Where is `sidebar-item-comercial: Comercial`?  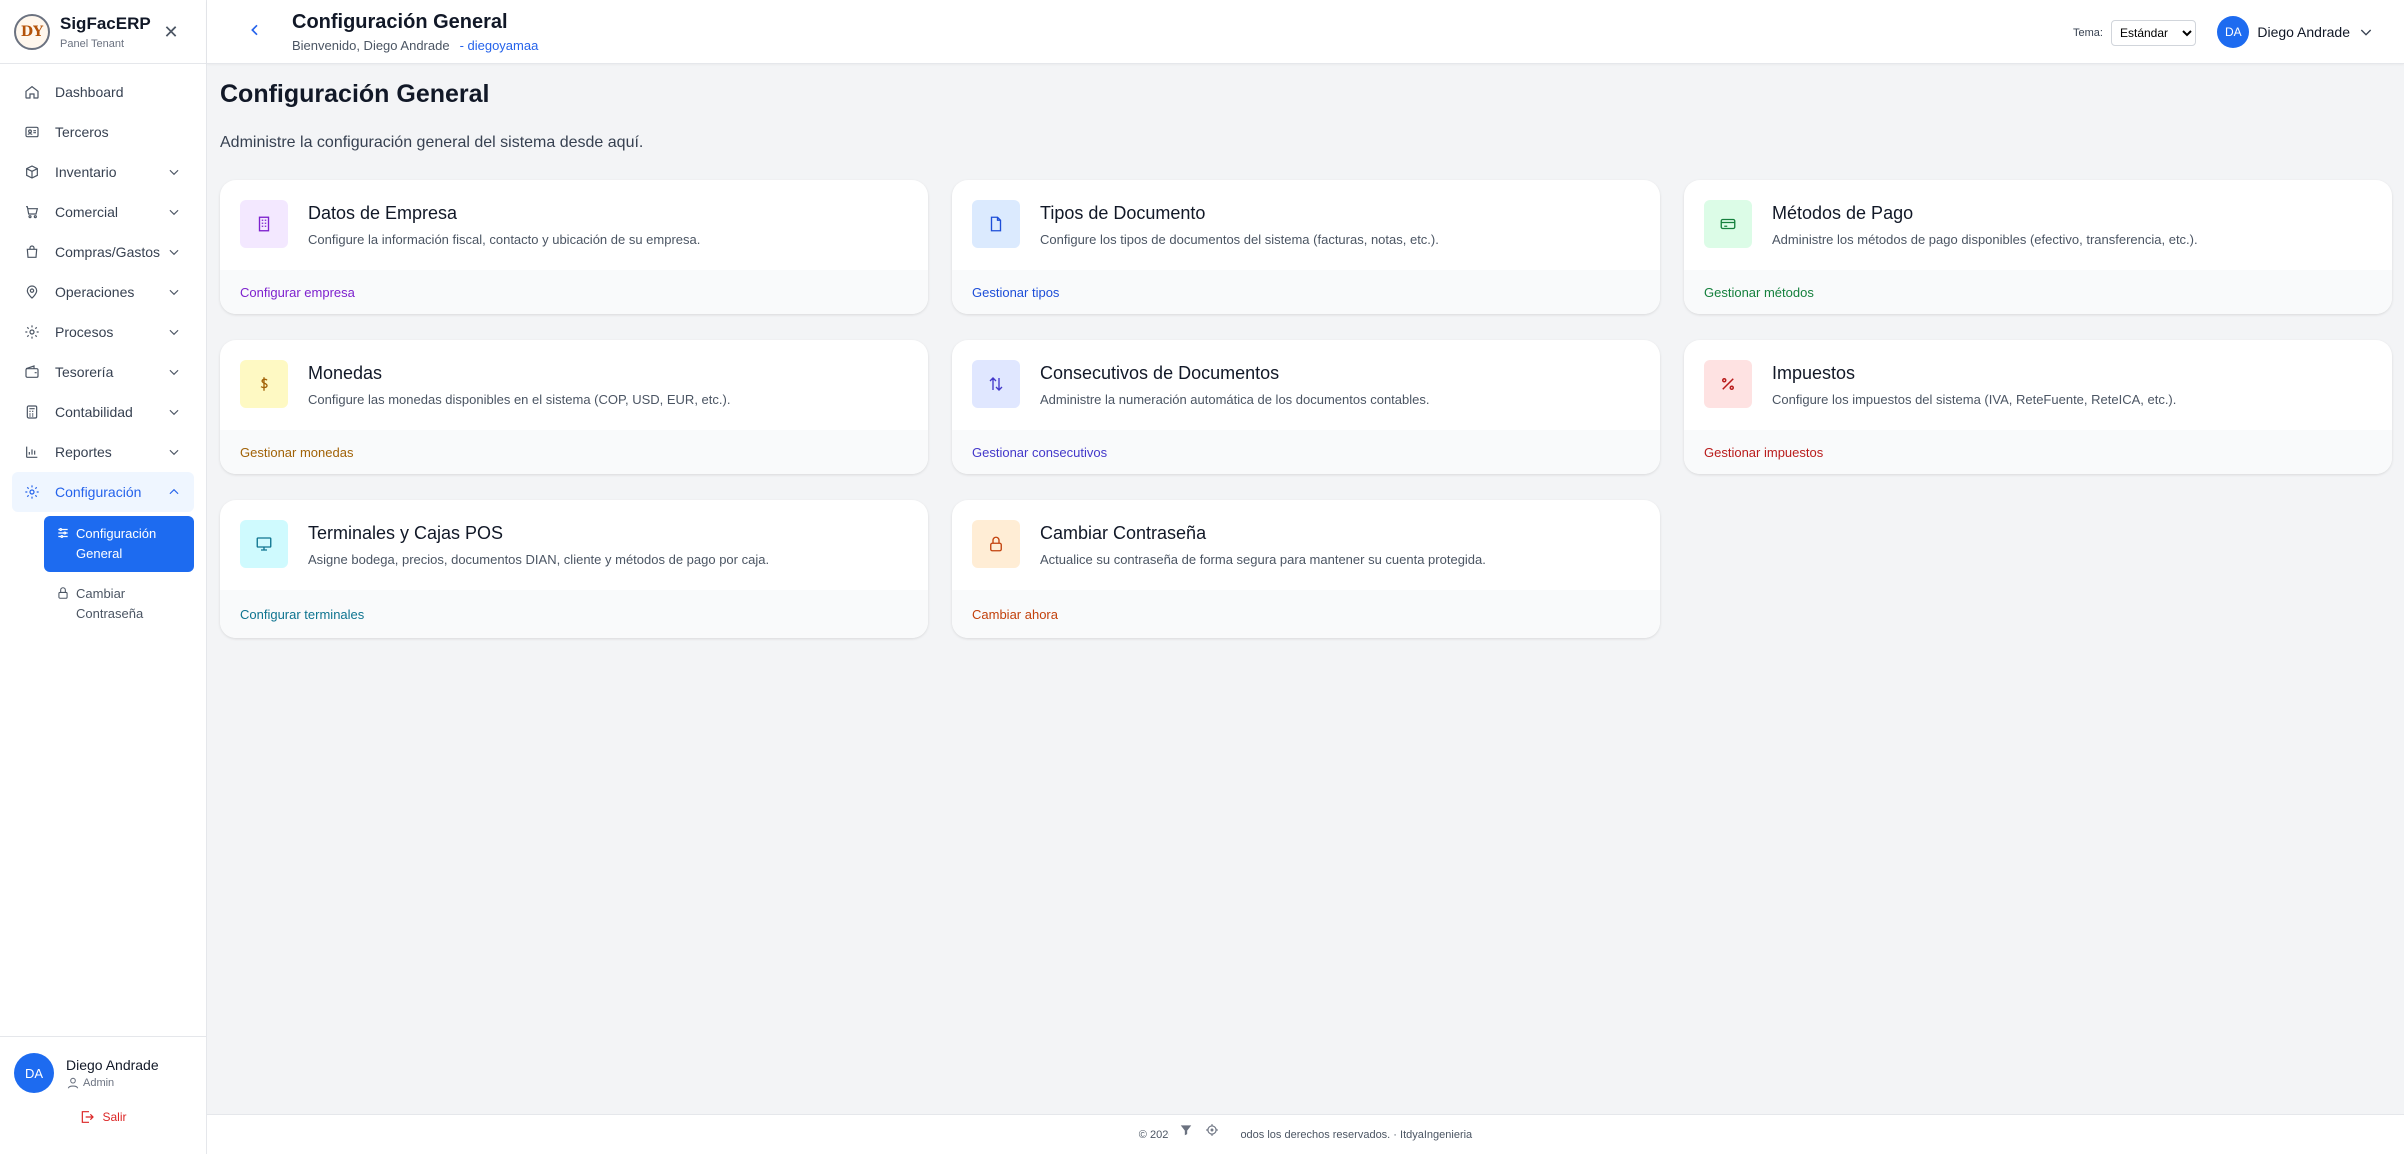 sidebar-item-comercial: Comercial is located at coordinates (97, 212).